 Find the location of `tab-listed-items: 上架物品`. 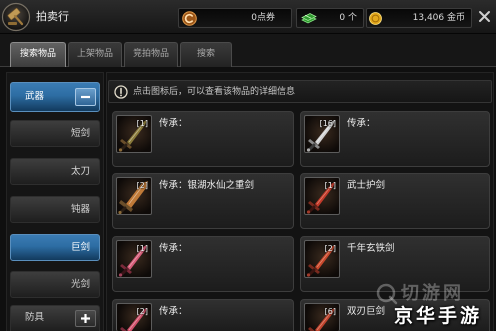

tab-listed-items: 上架物品 is located at coordinates (95, 54).